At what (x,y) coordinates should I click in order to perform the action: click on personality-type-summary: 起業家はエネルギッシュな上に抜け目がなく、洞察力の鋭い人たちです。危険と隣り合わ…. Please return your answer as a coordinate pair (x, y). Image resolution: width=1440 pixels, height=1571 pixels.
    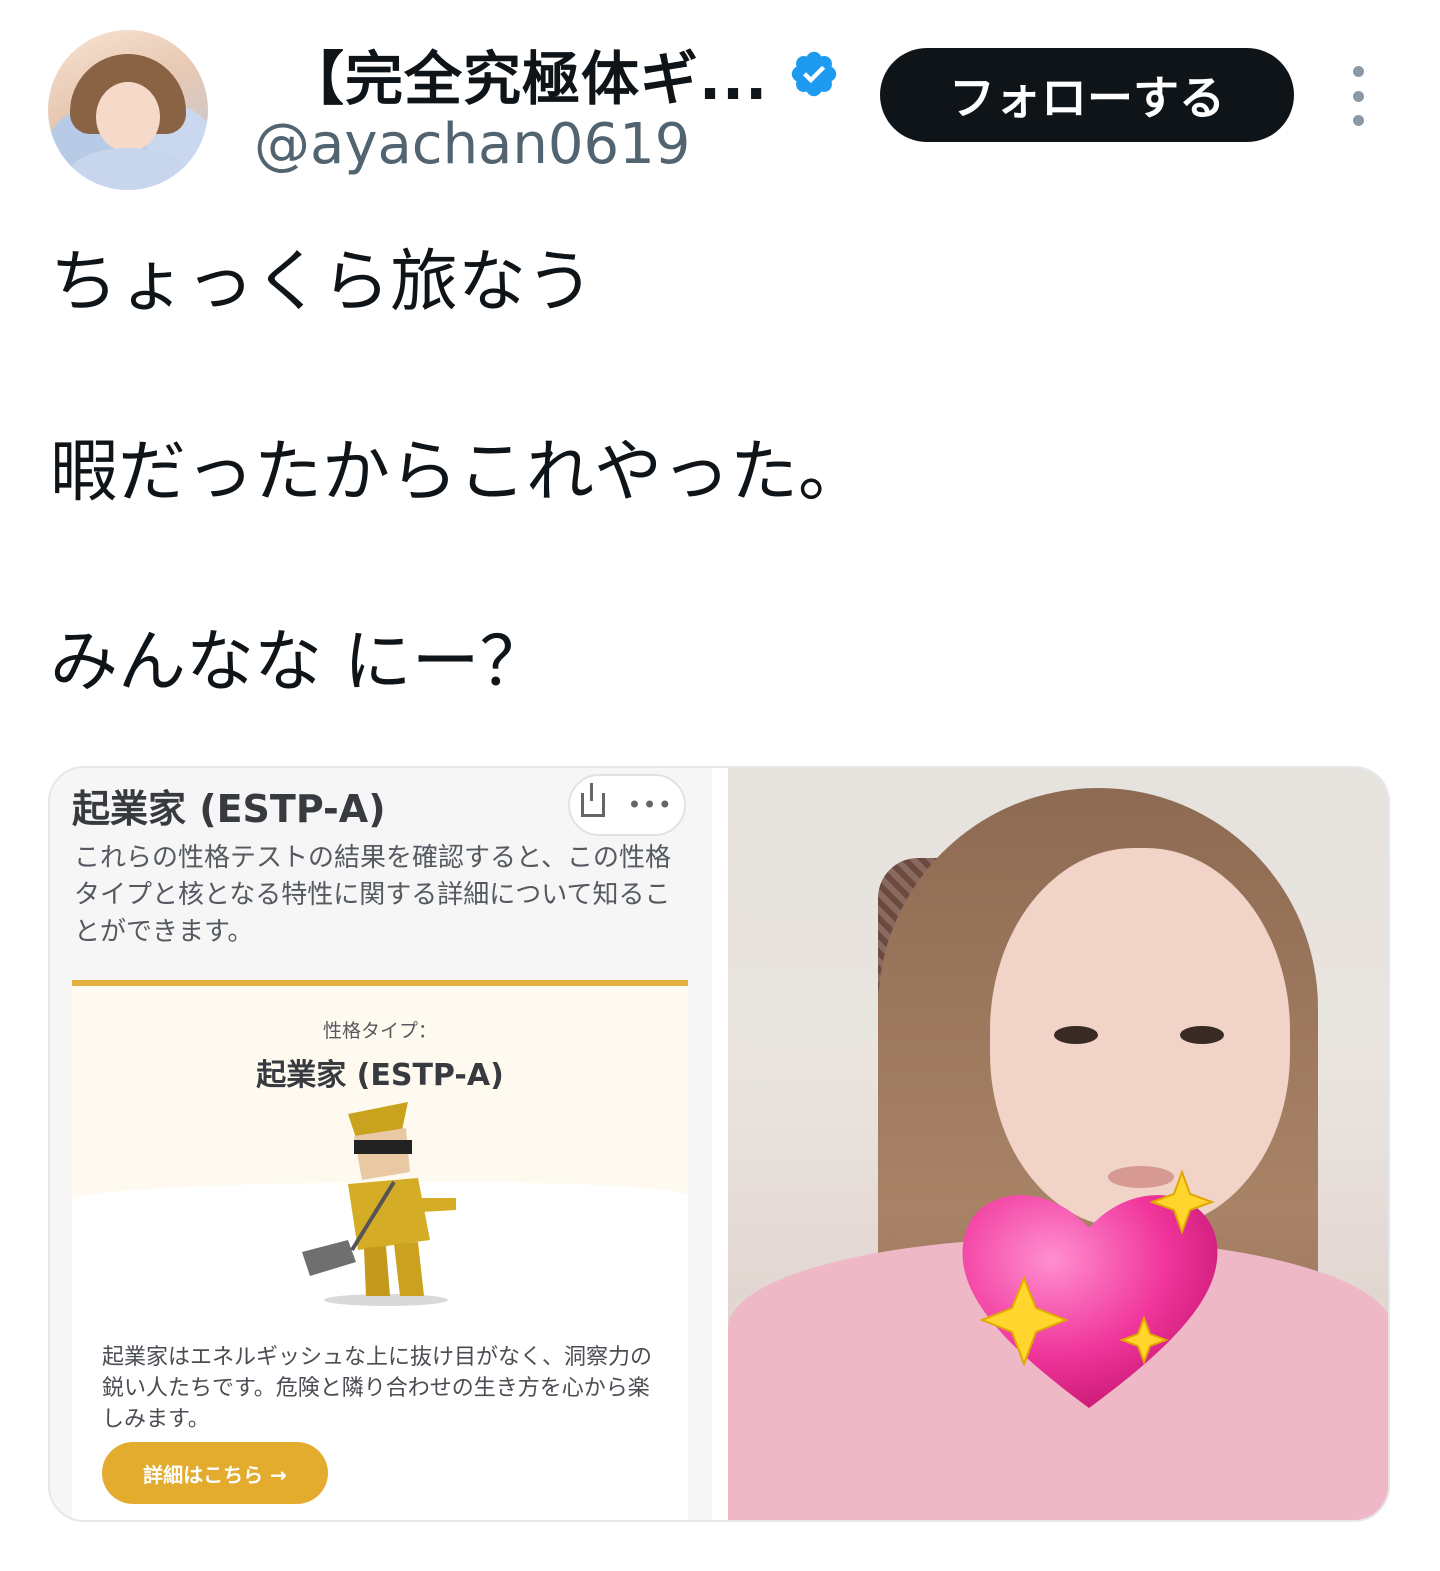
    Looking at the image, I should click on (377, 1388).